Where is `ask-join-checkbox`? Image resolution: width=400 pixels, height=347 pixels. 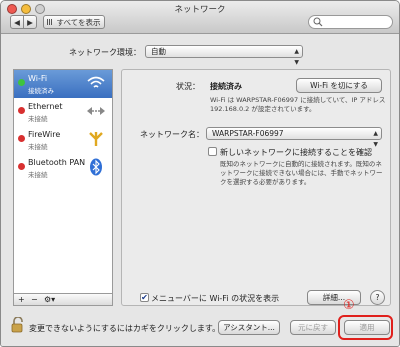
ask-join-checkbox is located at coordinates (212, 151).